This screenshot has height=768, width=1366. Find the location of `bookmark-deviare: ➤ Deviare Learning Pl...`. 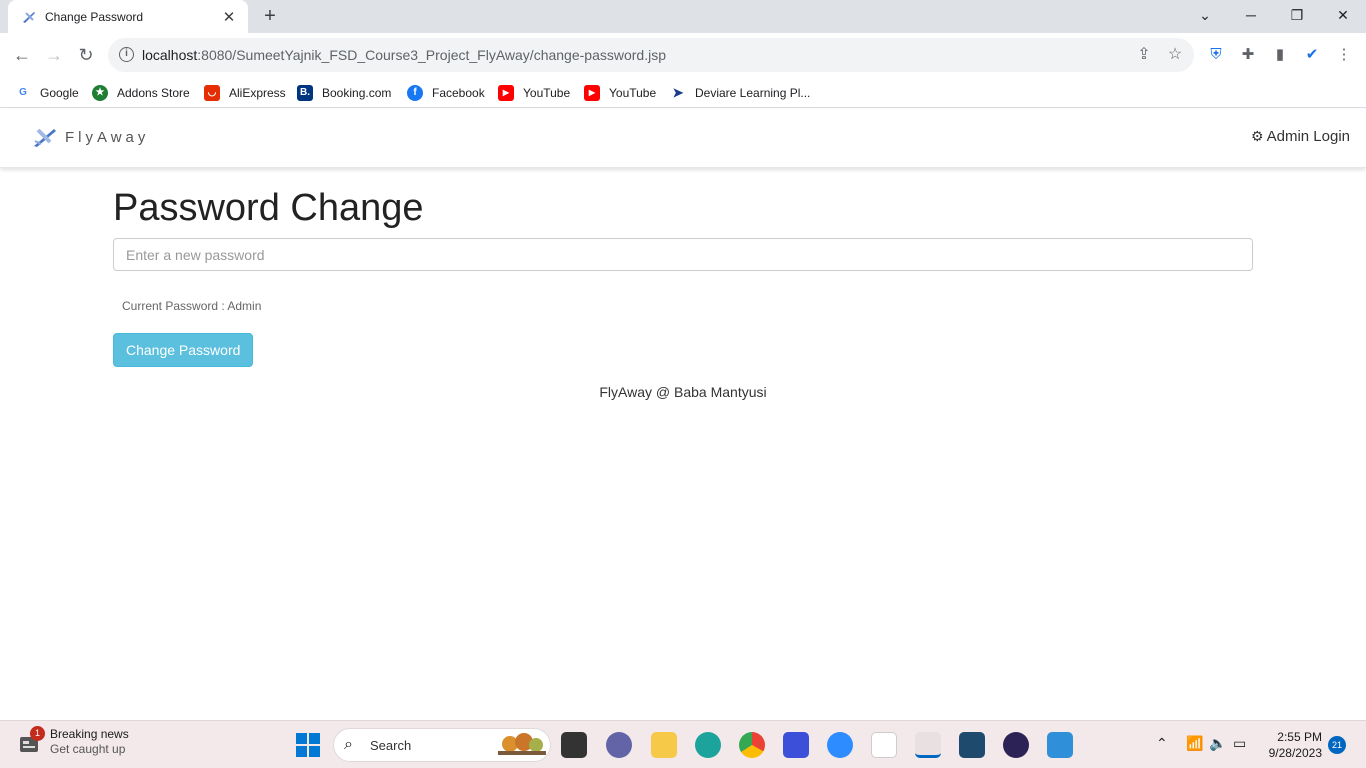

bookmark-deviare: ➤ Deviare Learning Pl... is located at coordinates (740, 93).